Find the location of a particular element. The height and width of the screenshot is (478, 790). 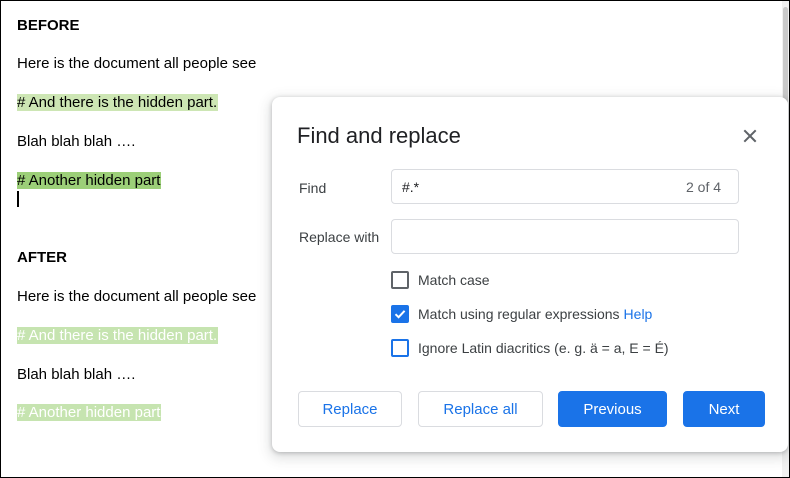

regex-option: Match using regular expressions Help is located at coordinates (521, 314).